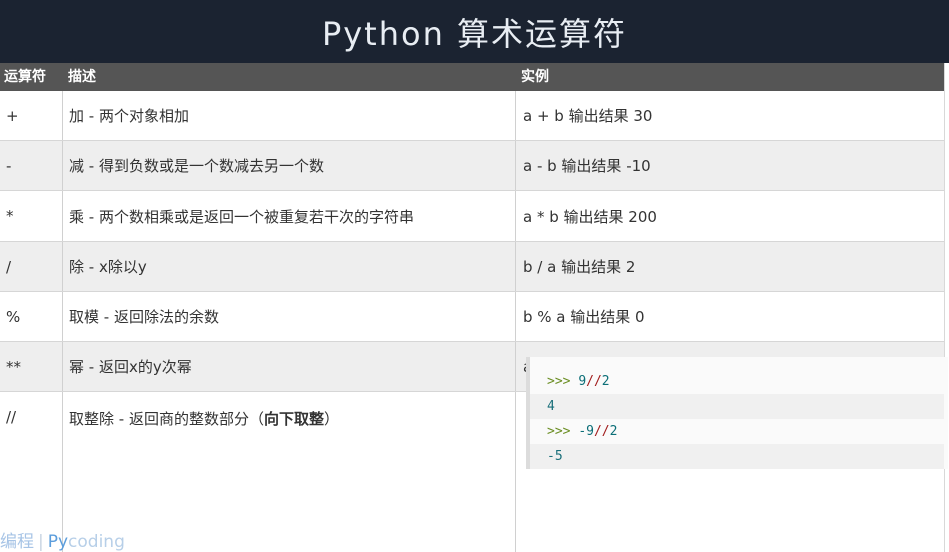  I want to click on example-cell: a * b 输出结果 200, so click(590, 216).